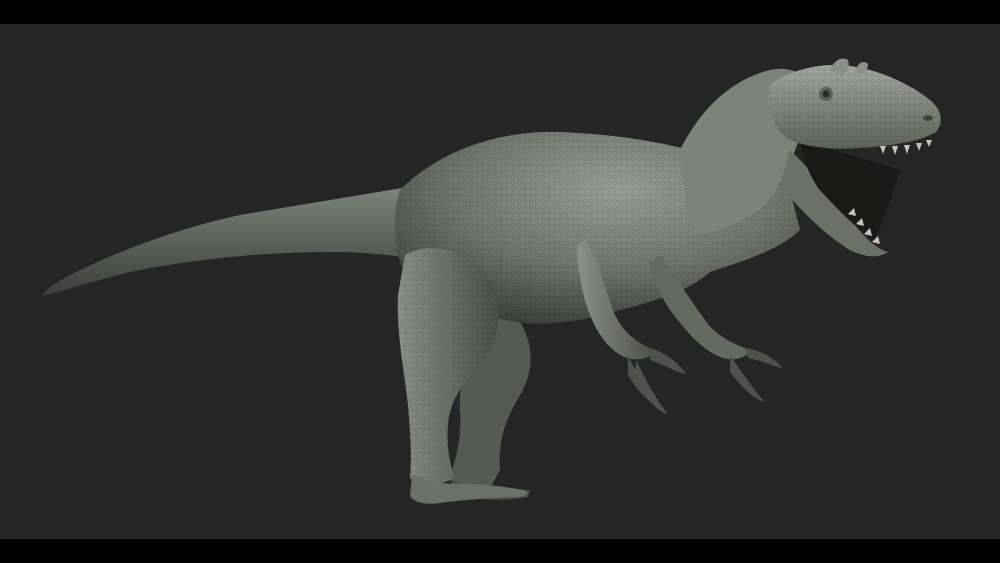 The height and width of the screenshot is (563, 1000). I want to click on letterbox-top, so click(500, 12).